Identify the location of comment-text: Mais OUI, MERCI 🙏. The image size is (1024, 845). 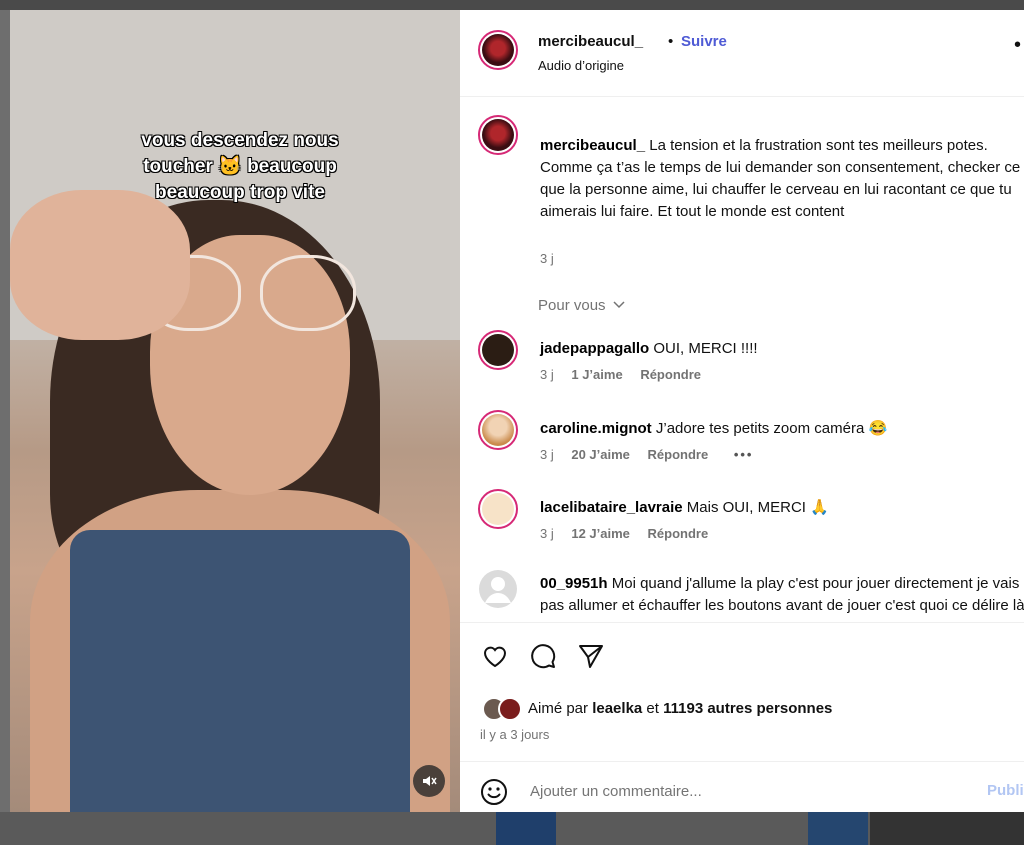
(757, 507).